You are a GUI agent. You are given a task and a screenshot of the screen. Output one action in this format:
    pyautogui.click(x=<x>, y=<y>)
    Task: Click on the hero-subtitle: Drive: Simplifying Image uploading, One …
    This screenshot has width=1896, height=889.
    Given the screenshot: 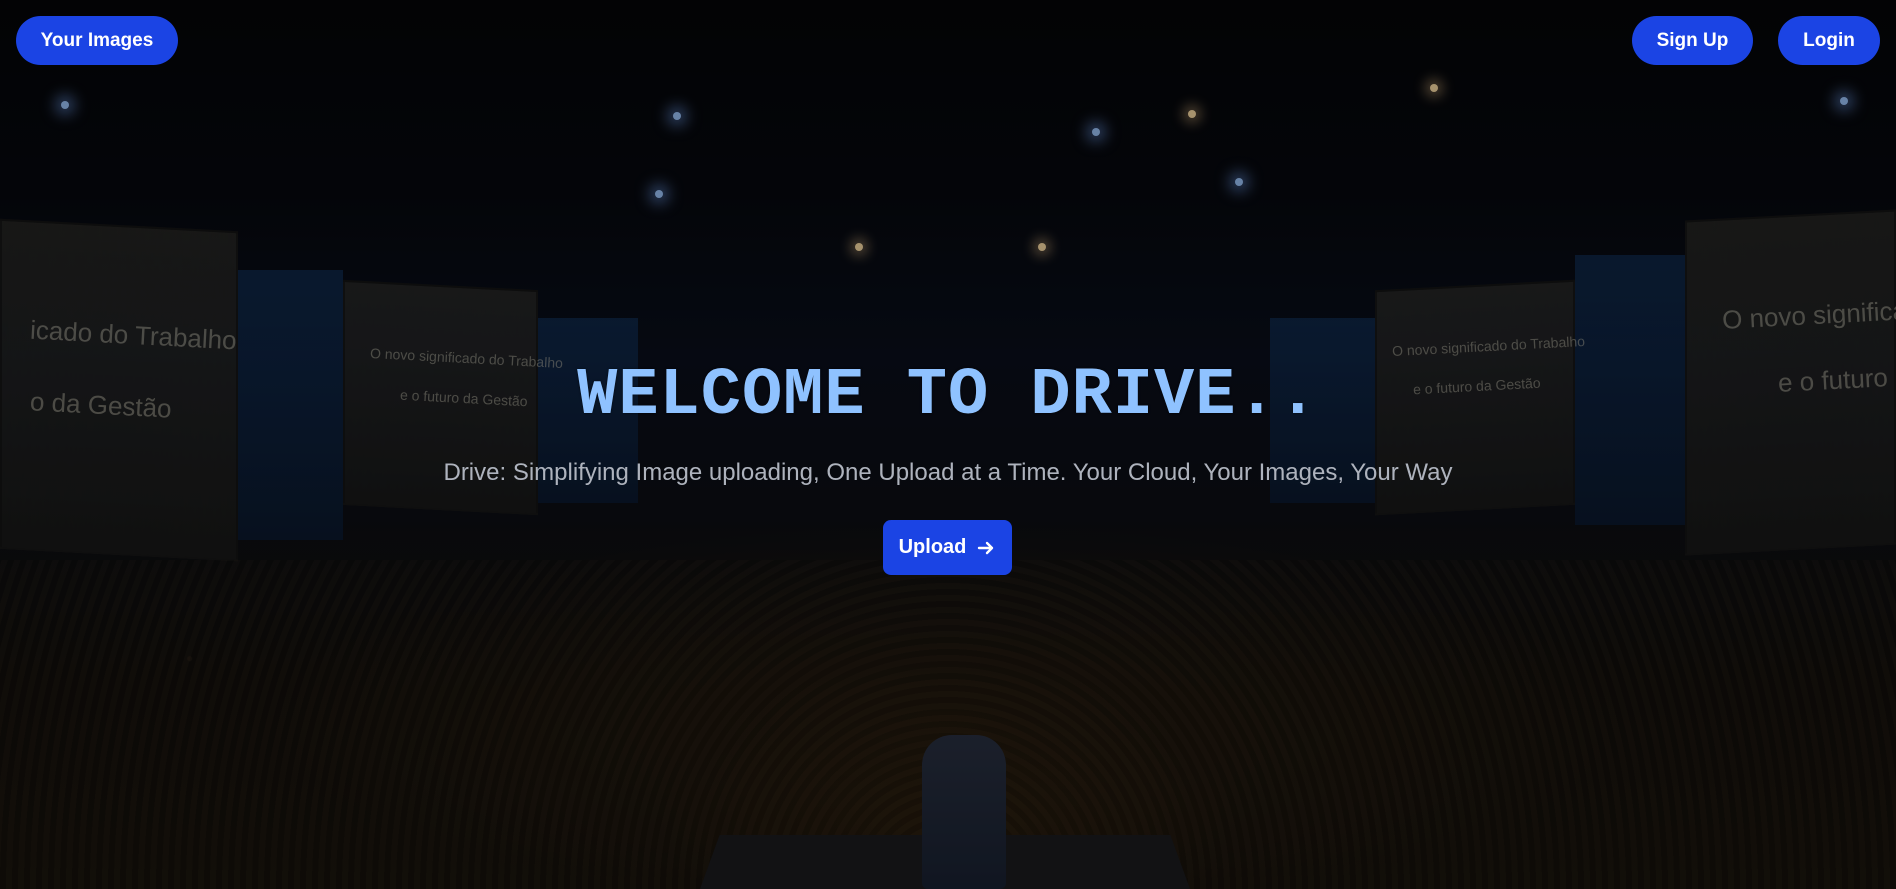 What is the action you would take?
    pyautogui.click(x=948, y=472)
    